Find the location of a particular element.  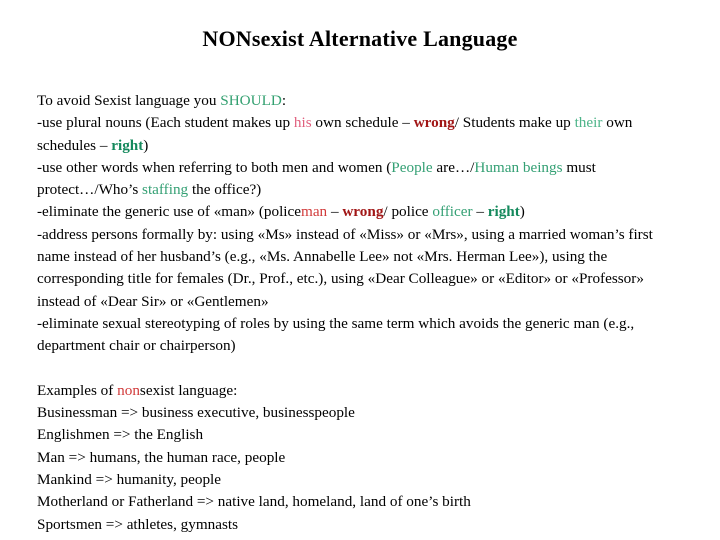

keyword-wrong-1: wrong is located at coordinates (434, 123).